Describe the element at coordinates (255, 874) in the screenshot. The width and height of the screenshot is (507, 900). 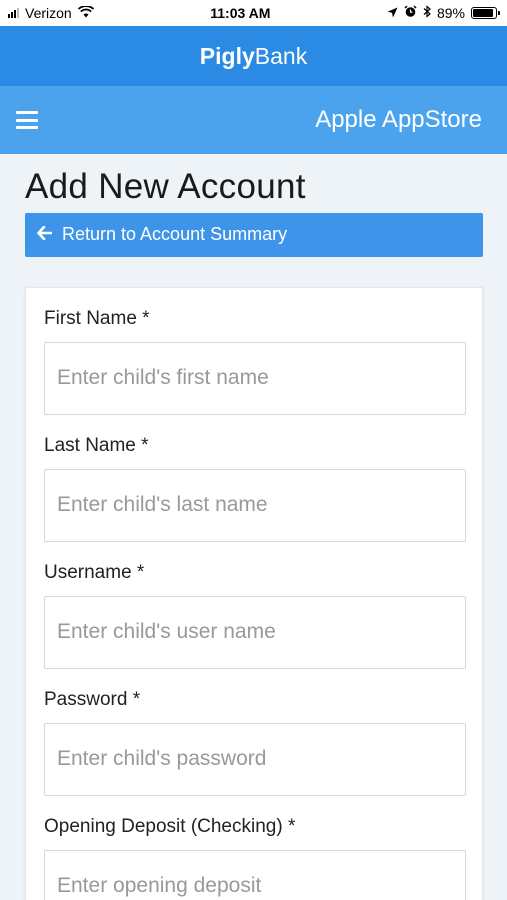
I see `opening-deposit-input` at that location.